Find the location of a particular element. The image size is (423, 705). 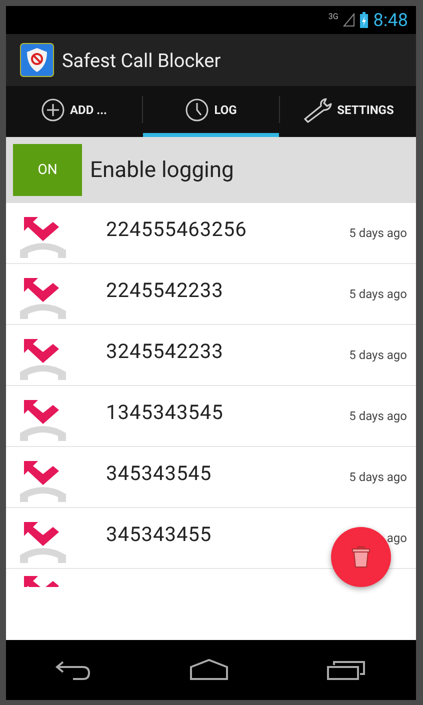

phone-number: 3245542233 is located at coordinates (165, 351).